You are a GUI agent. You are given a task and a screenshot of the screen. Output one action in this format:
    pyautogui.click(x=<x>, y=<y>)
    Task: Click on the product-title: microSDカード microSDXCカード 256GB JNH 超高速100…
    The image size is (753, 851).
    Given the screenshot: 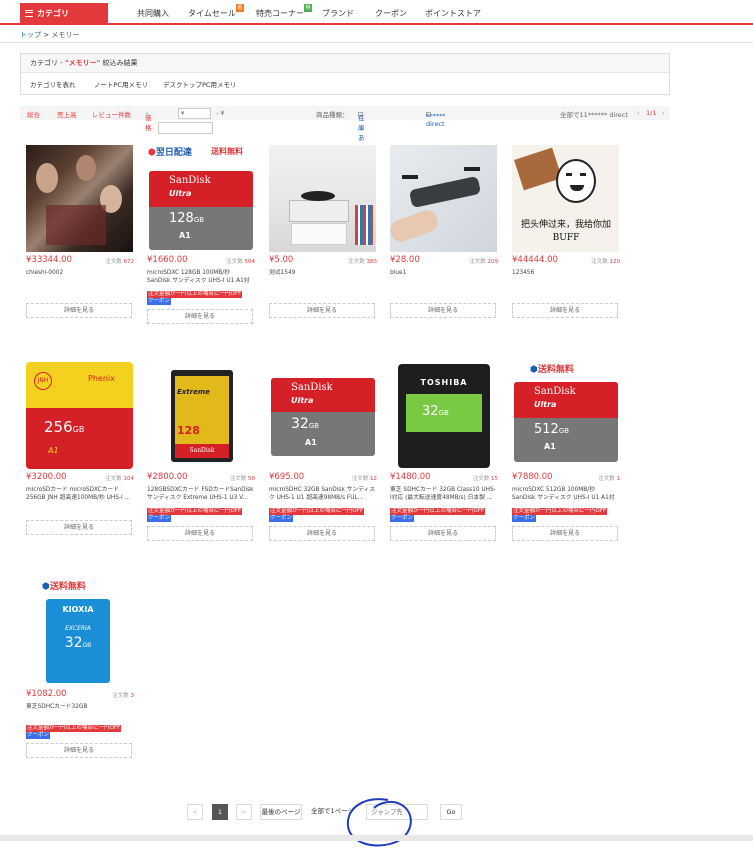 What is the action you would take?
    pyautogui.click(x=79, y=494)
    